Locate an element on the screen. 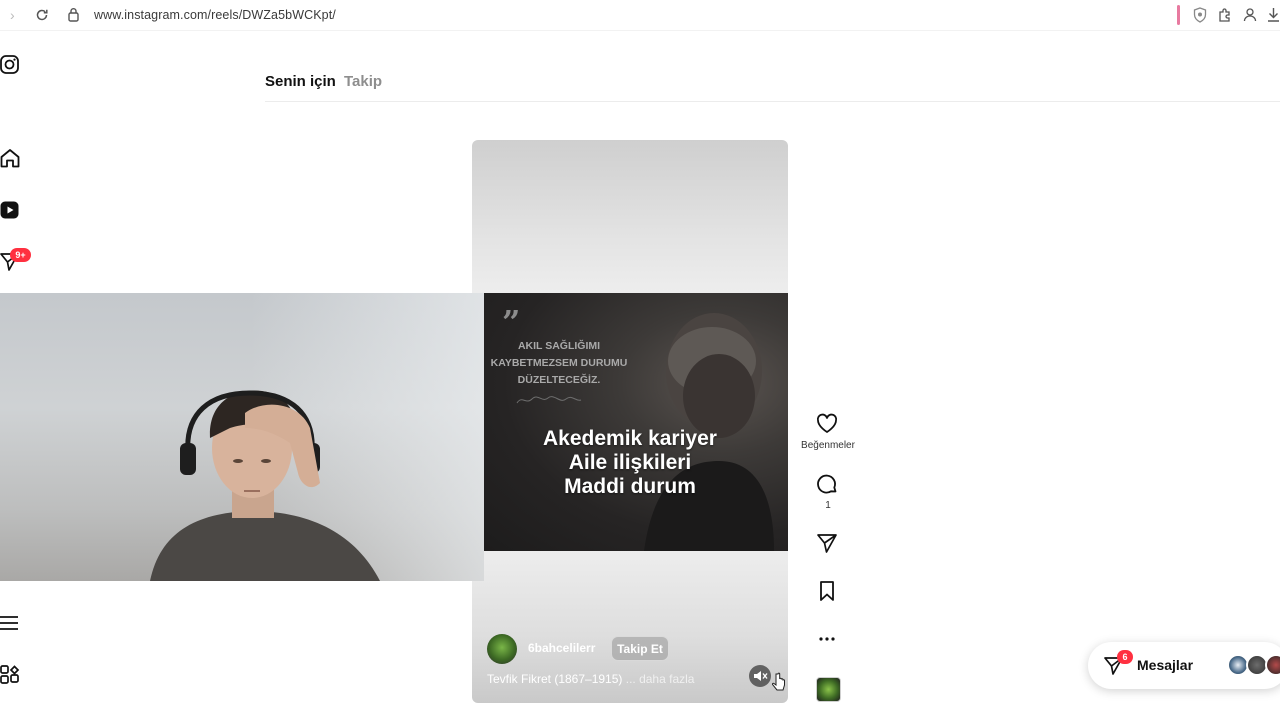 This screenshot has width=1280, height=720. video-person-image is located at coordinates (709, 432).